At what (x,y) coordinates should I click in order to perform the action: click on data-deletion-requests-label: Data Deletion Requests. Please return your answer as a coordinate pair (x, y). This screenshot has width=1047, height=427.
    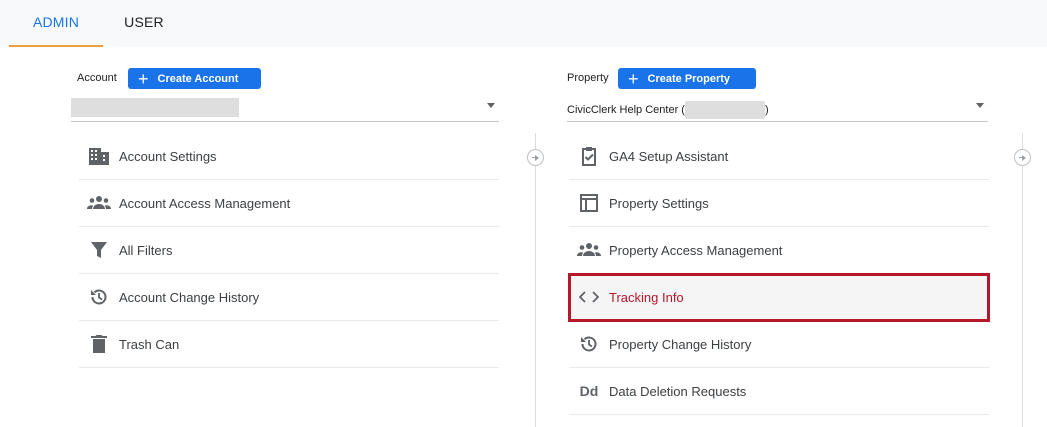
    Looking at the image, I should click on (678, 391).